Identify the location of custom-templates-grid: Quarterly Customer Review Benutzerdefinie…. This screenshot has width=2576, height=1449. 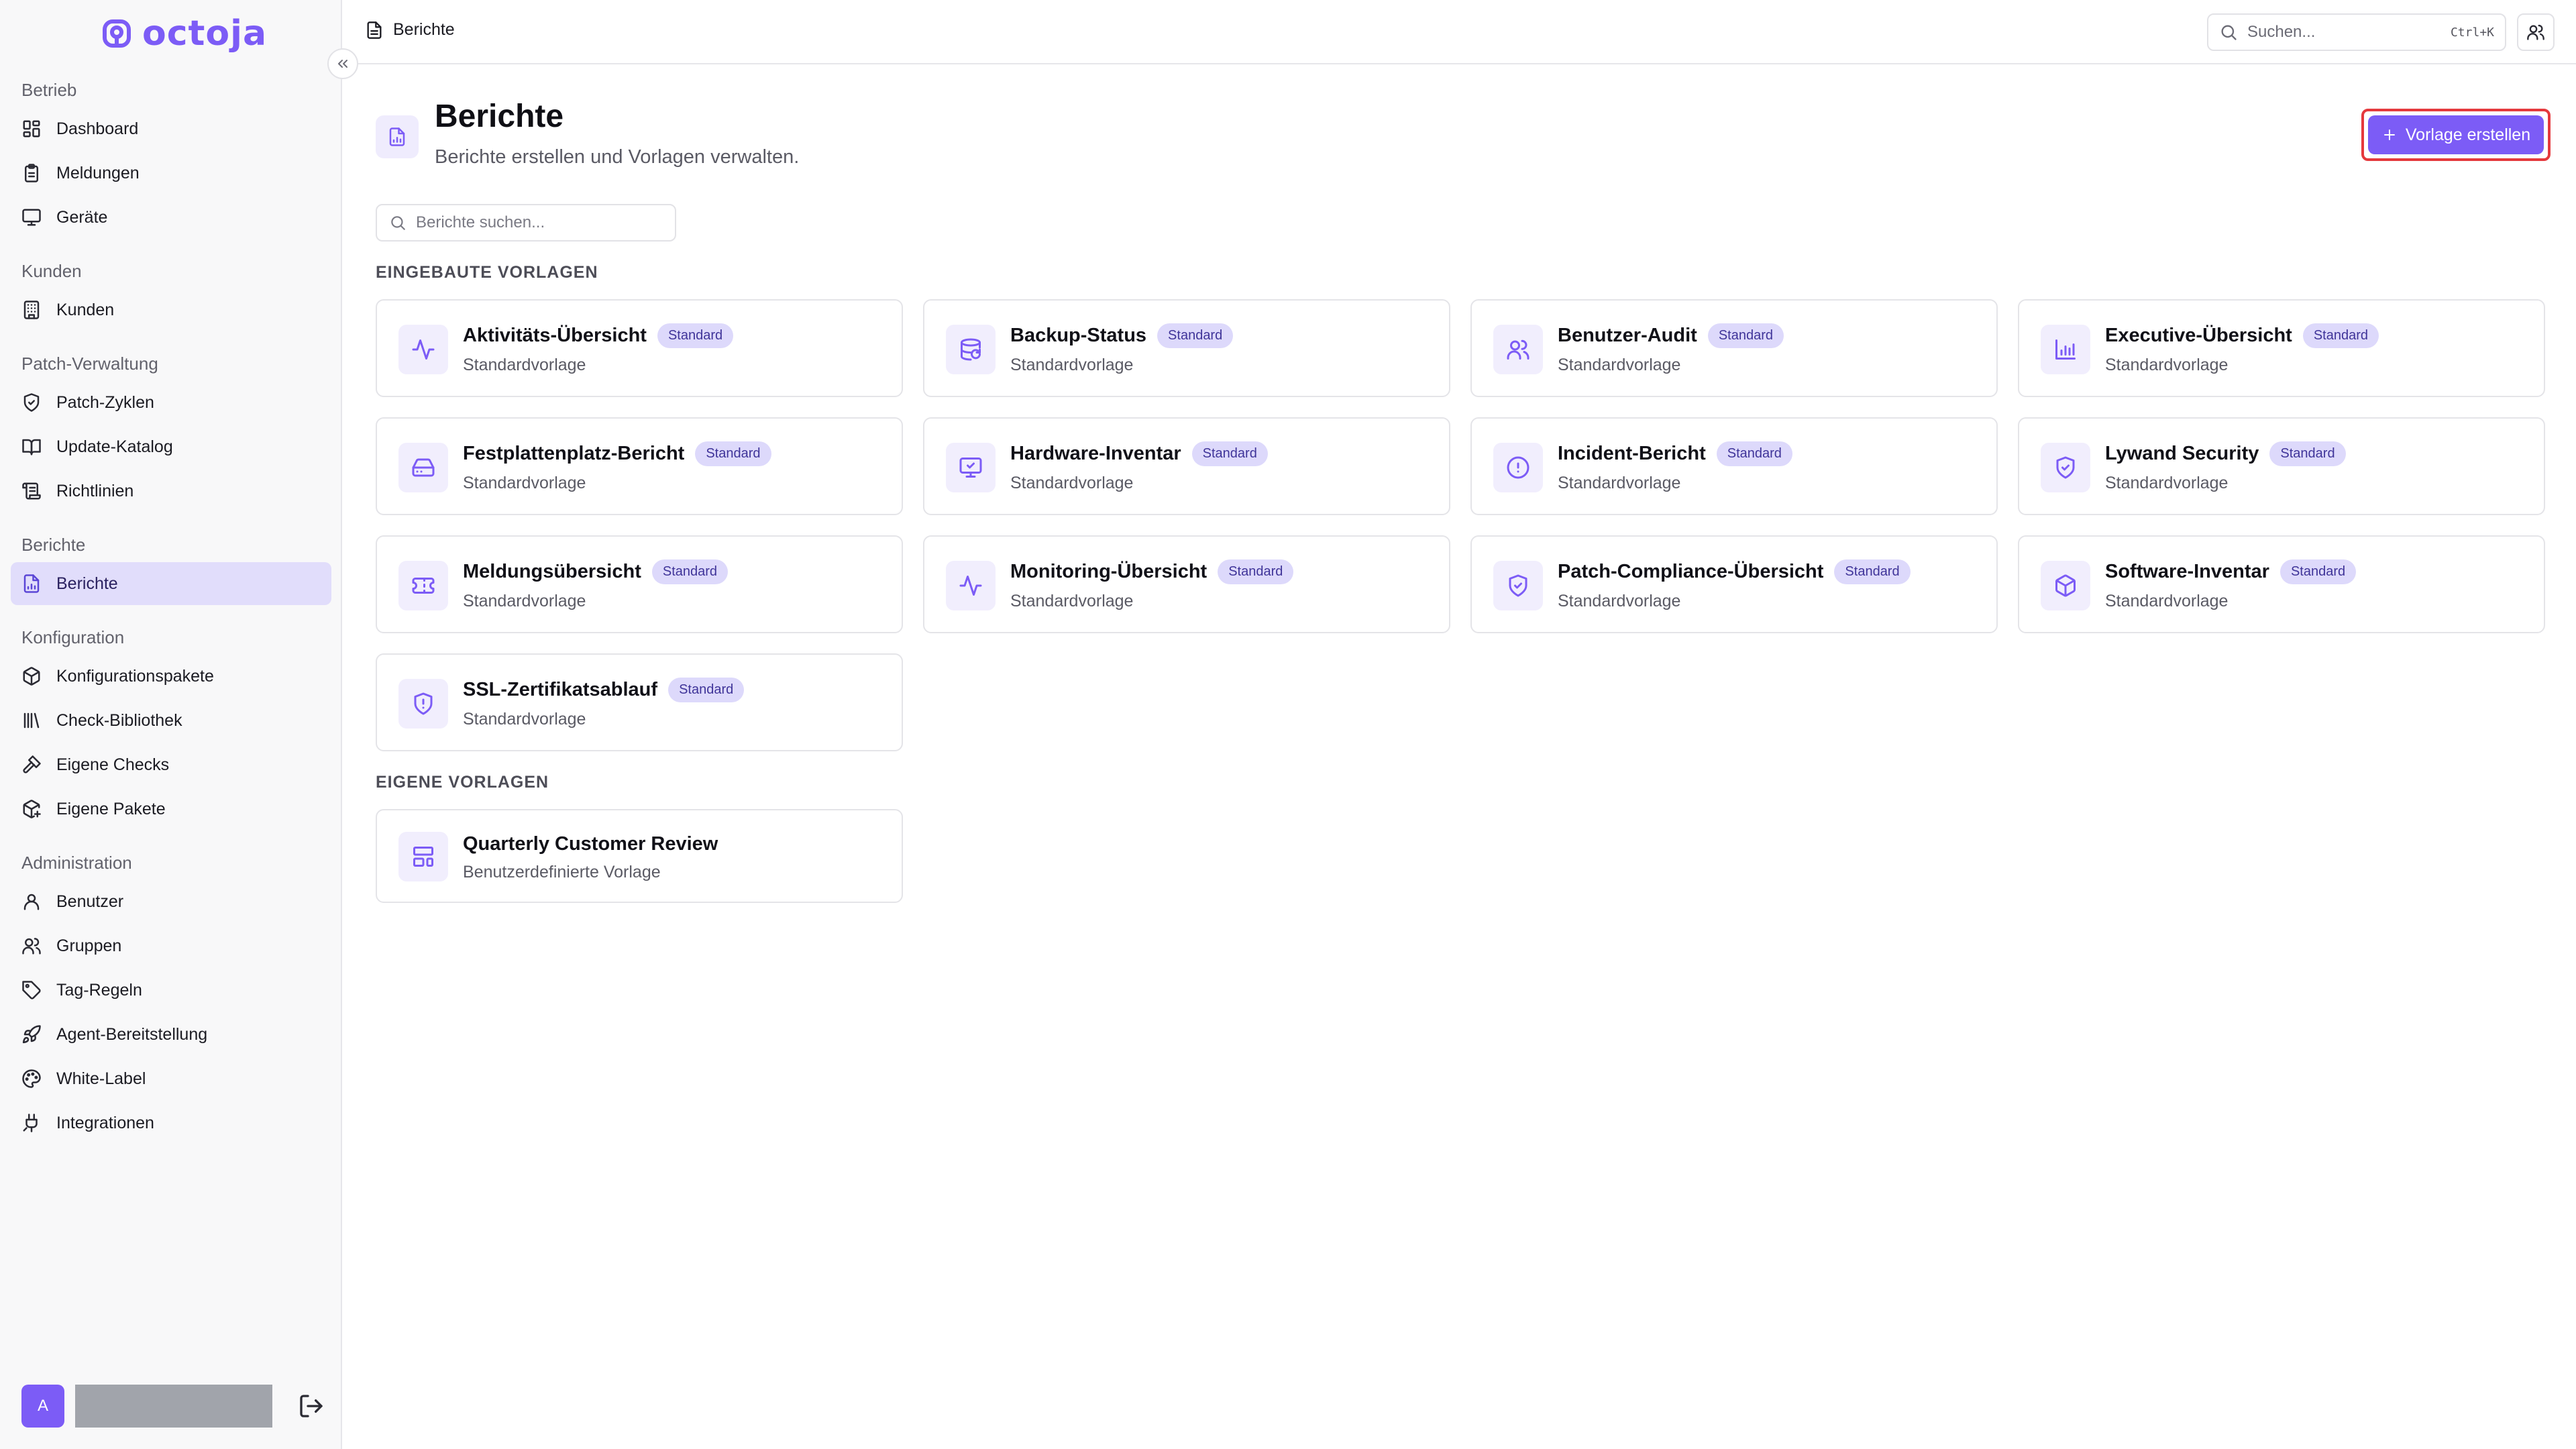
(1460, 856).